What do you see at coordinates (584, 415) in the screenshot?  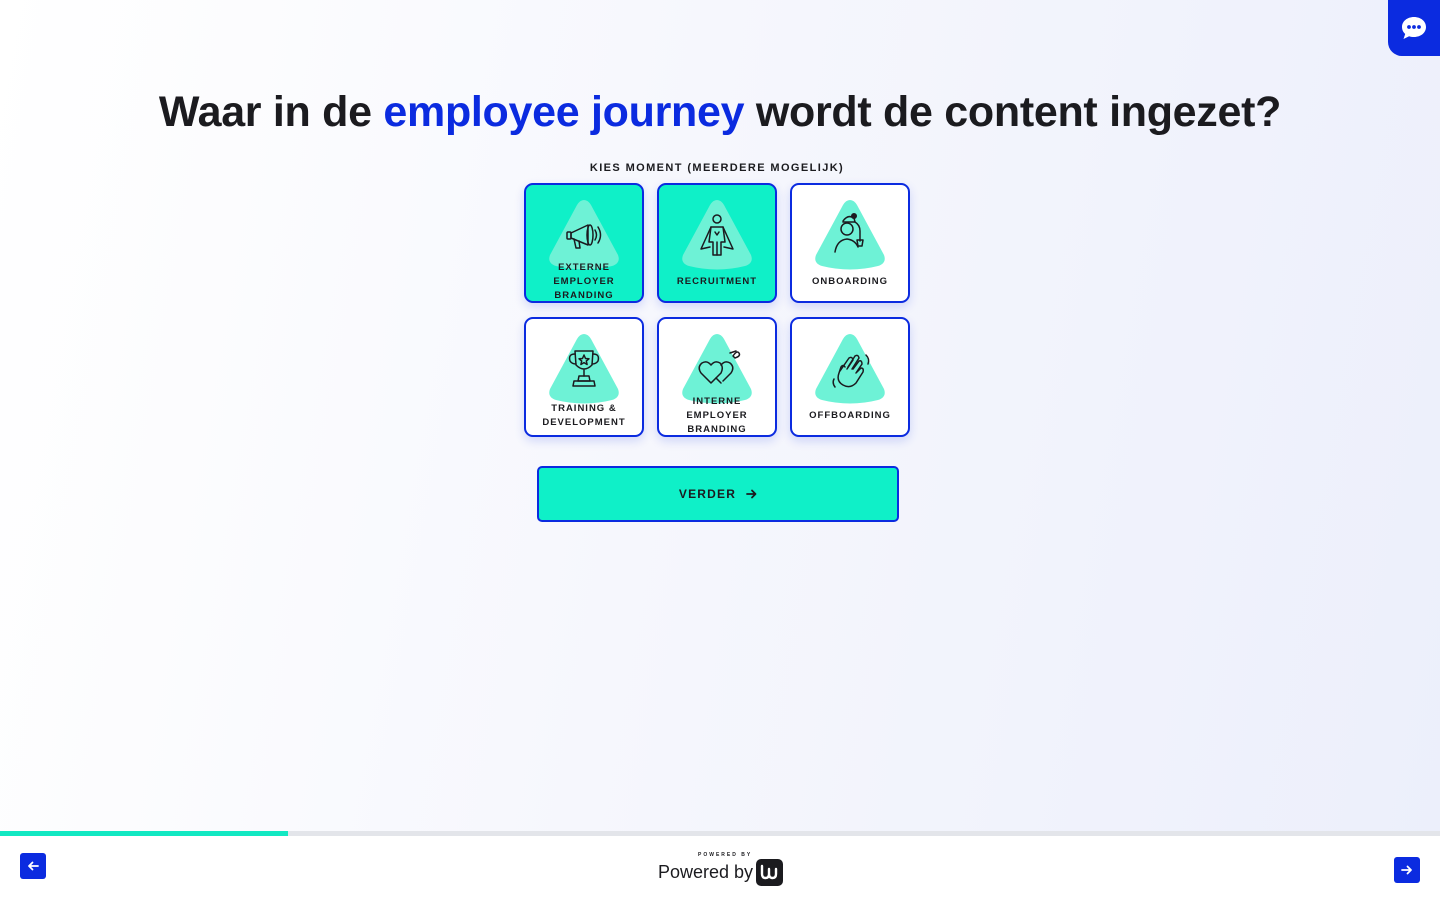 I see `option-label: TRAINING & DEVELOPMENT` at bounding box center [584, 415].